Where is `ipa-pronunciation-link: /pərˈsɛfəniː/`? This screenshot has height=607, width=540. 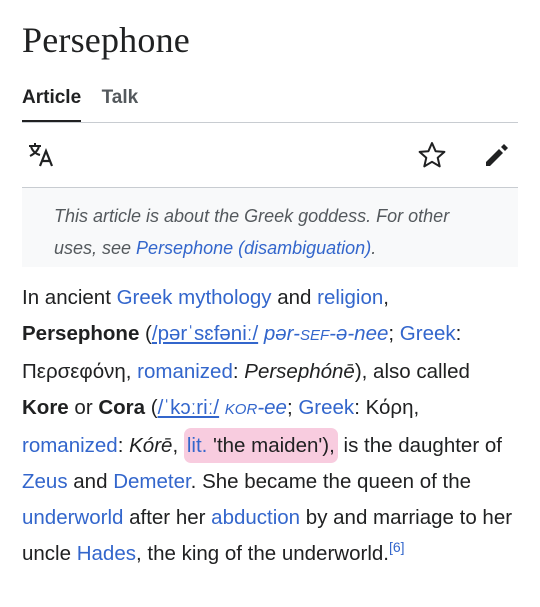 ipa-pronunciation-link: /pərˈsɛfəniː/ is located at coordinates (205, 333).